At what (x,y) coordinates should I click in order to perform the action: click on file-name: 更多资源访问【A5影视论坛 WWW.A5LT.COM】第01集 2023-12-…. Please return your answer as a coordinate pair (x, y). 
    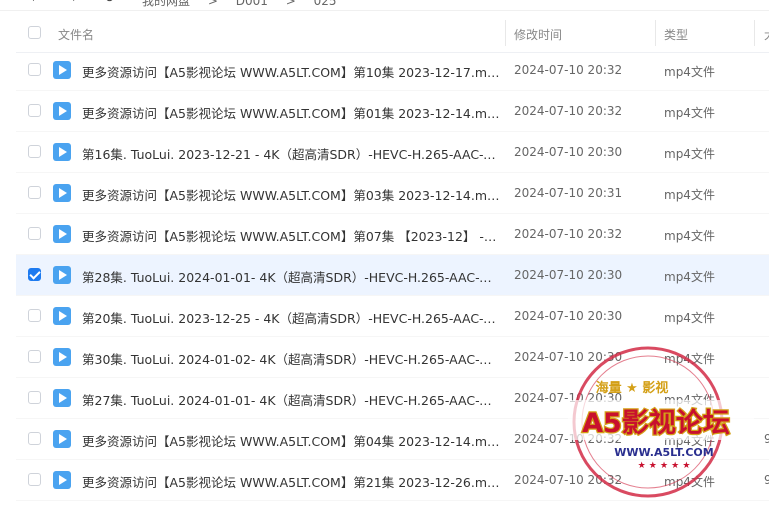
    Looking at the image, I should click on (291, 112).